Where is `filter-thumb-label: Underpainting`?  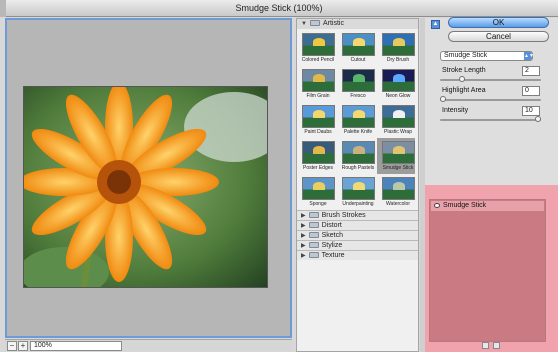
filter-thumb-label: Underpainting is located at coordinates (358, 204).